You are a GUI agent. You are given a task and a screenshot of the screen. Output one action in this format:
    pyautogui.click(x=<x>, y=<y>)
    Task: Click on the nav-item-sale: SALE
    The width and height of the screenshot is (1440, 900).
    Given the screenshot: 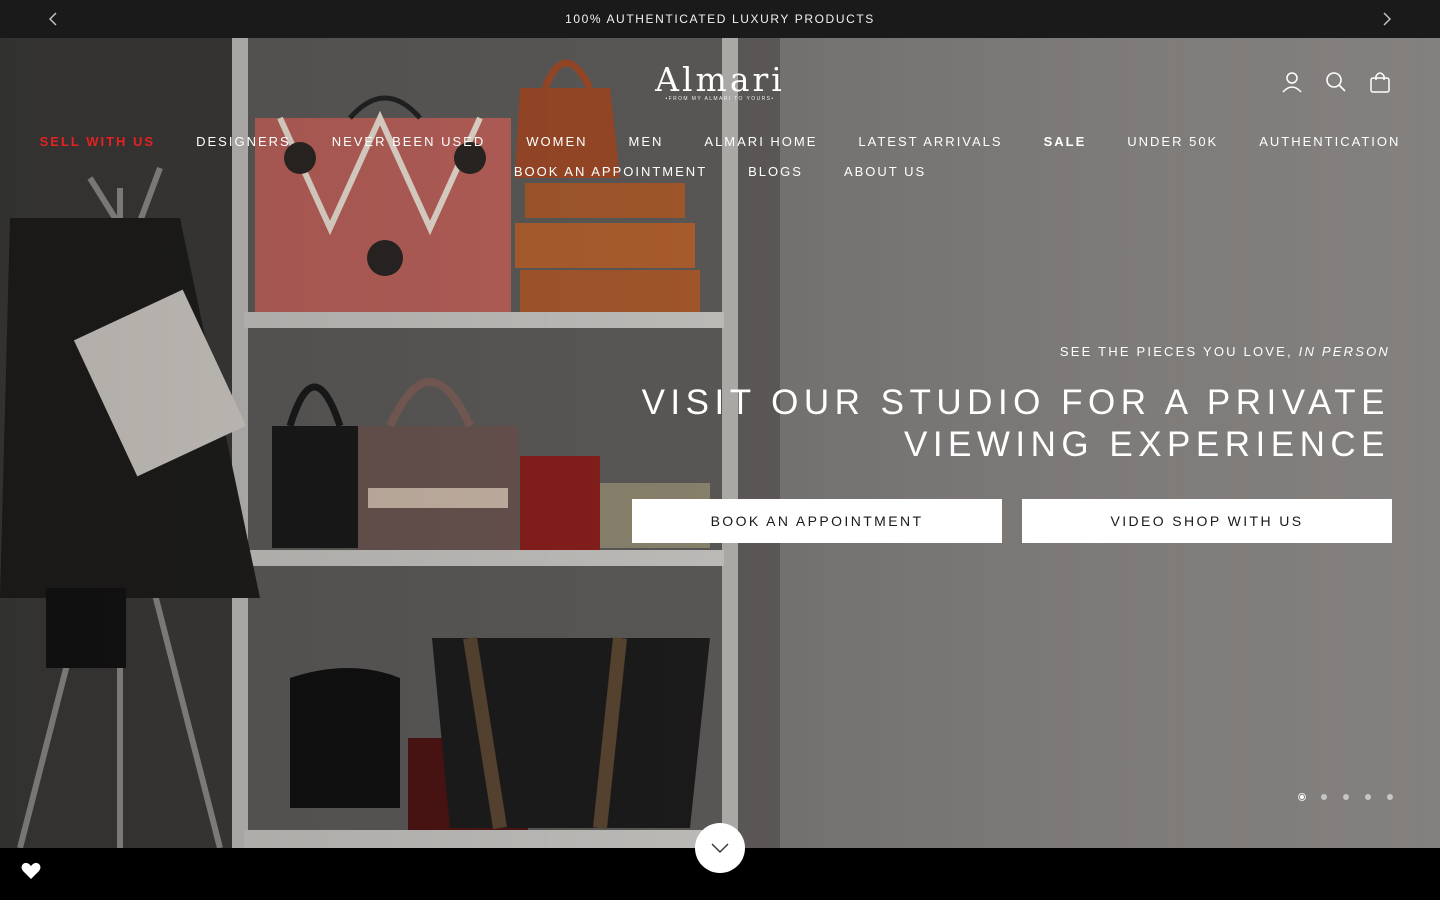 What is the action you would take?
    pyautogui.click(x=1065, y=141)
    